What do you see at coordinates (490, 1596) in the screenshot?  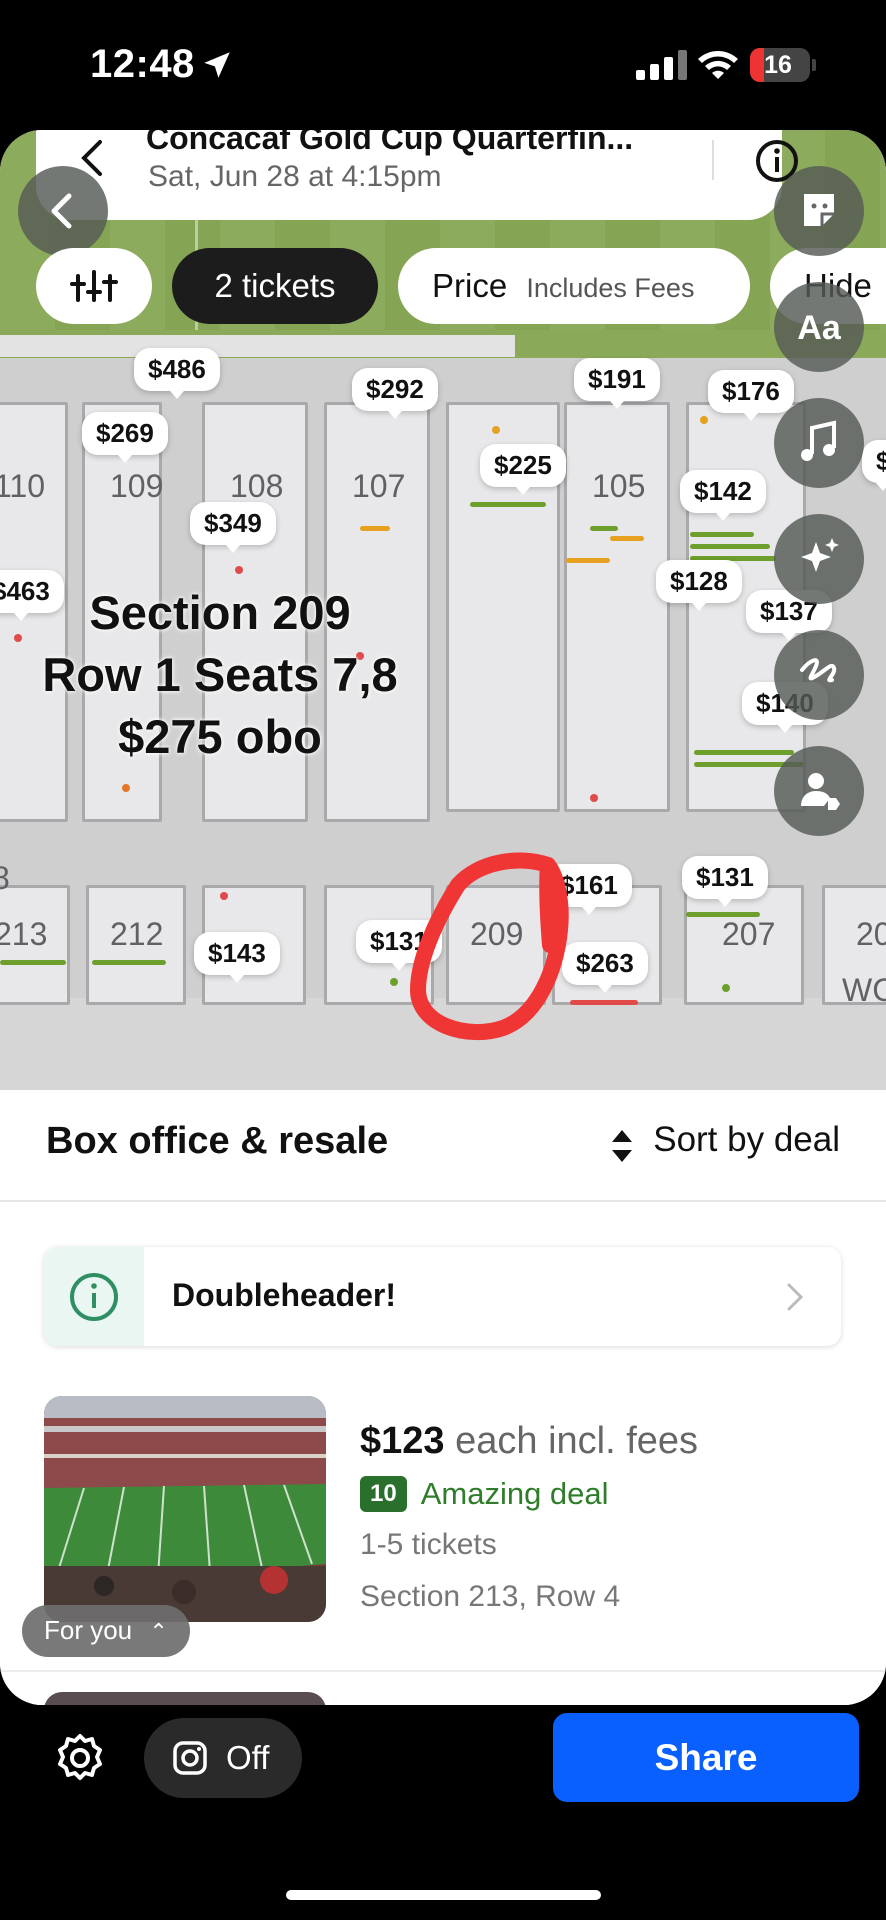 I see `listing-location: Section 213, Row 4` at bounding box center [490, 1596].